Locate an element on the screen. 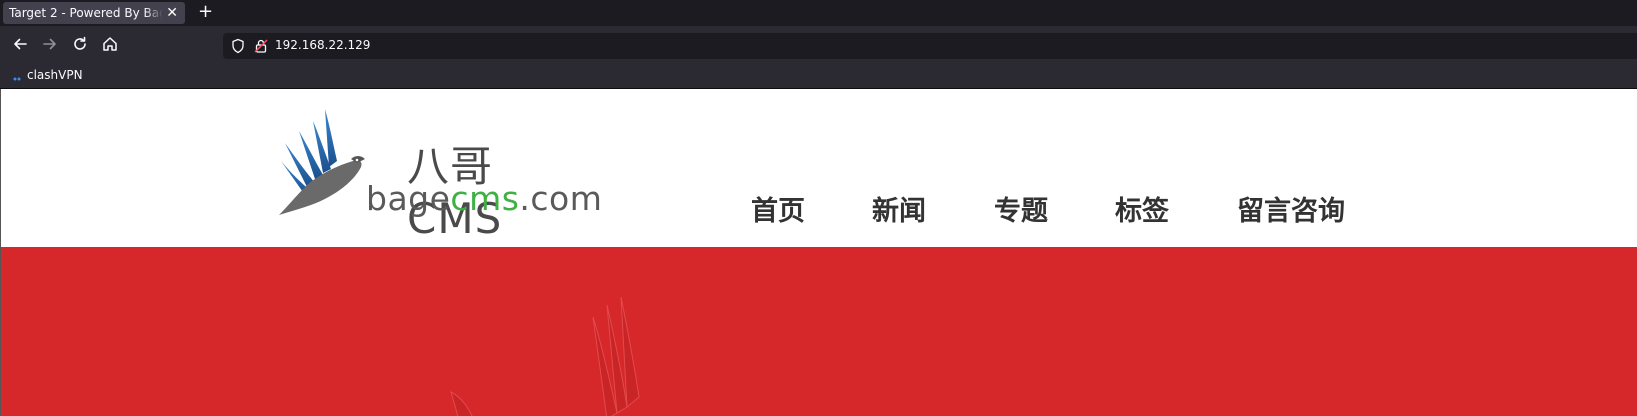 The height and width of the screenshot is (416, 1637). bookmark-label: clashVPN is located at coordinates (55, 75).